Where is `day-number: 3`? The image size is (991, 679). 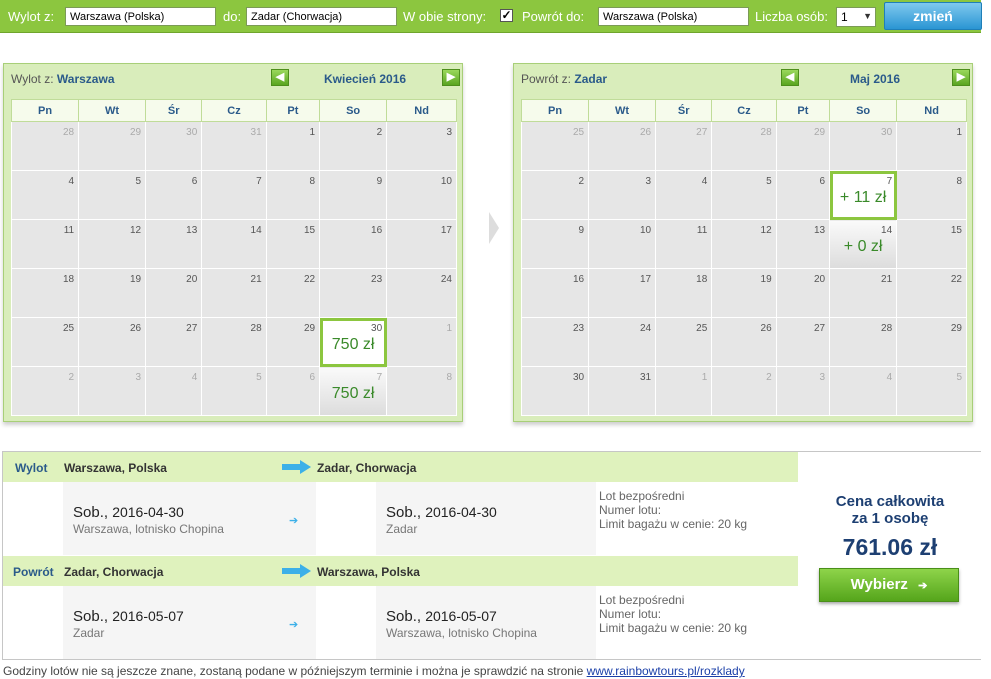
day-number: 3 is located at coordinates (449, 132).